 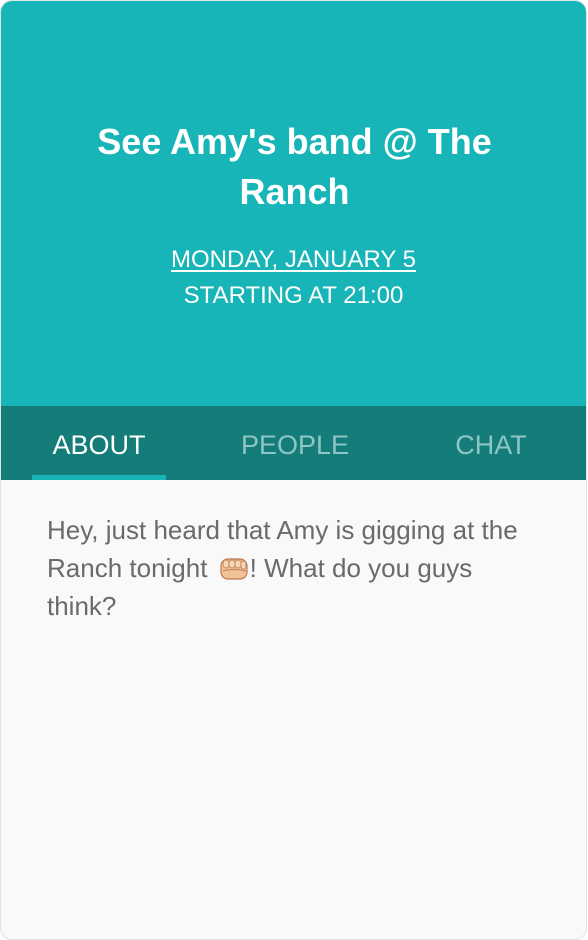 What do you see at coordinates (99, 443) in the screenshot?
I see `tab-about: ABOUT` at bounding box center [99, 443].